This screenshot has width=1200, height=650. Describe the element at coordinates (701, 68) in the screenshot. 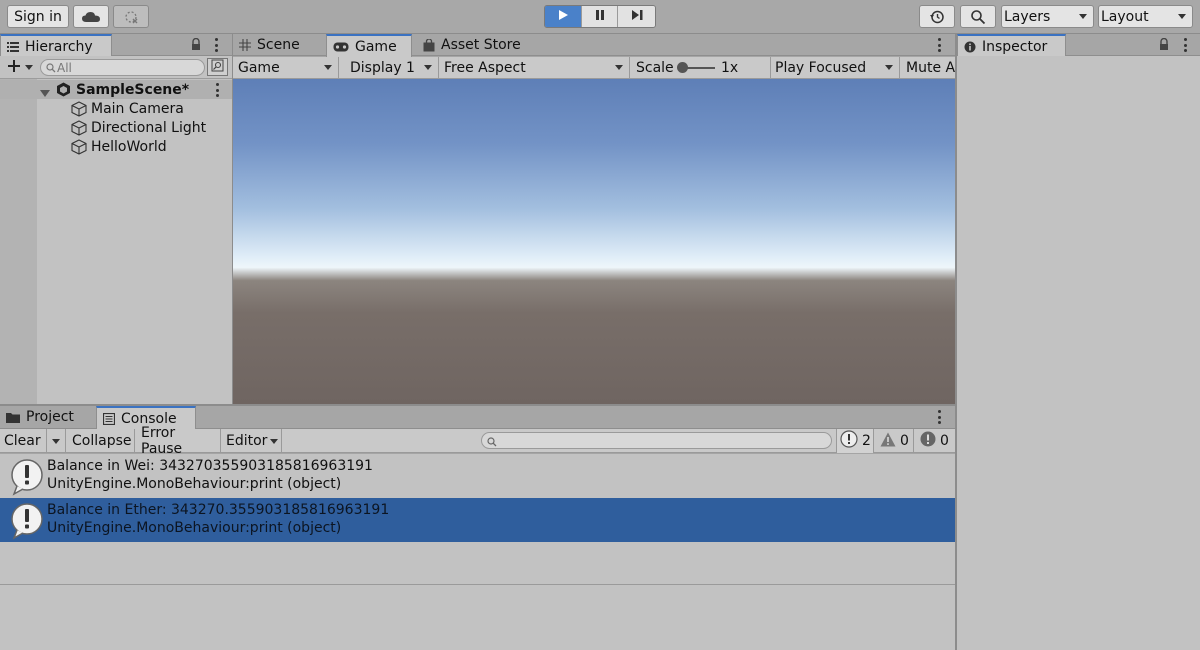

I see `scale-control: Scale 1x` at that location.